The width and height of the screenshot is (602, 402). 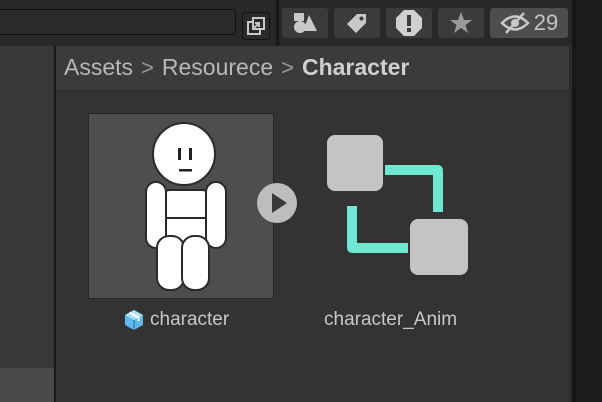 I want to click on popout-icon, so click(x=256, y=26).